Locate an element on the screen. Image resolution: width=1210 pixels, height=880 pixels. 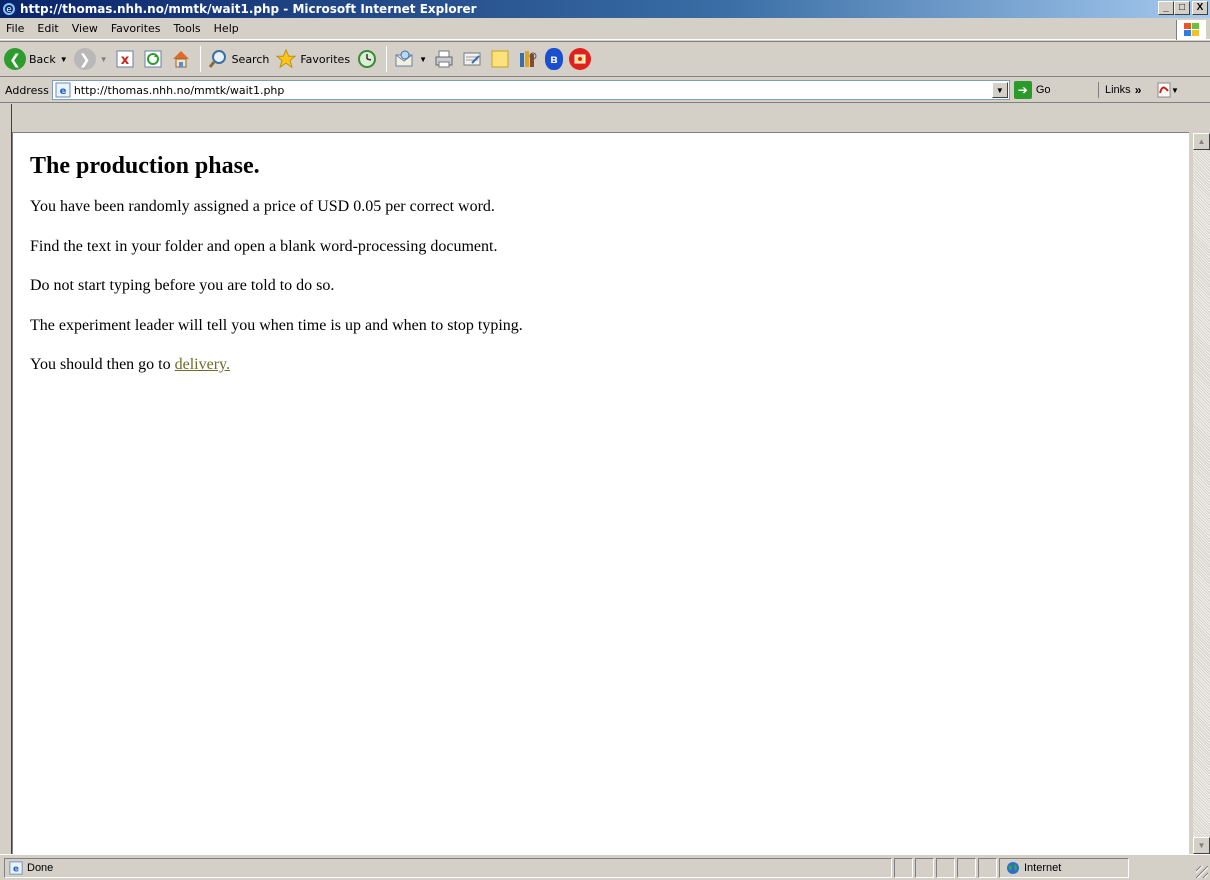
print-button is located at coordinates (444, 59).